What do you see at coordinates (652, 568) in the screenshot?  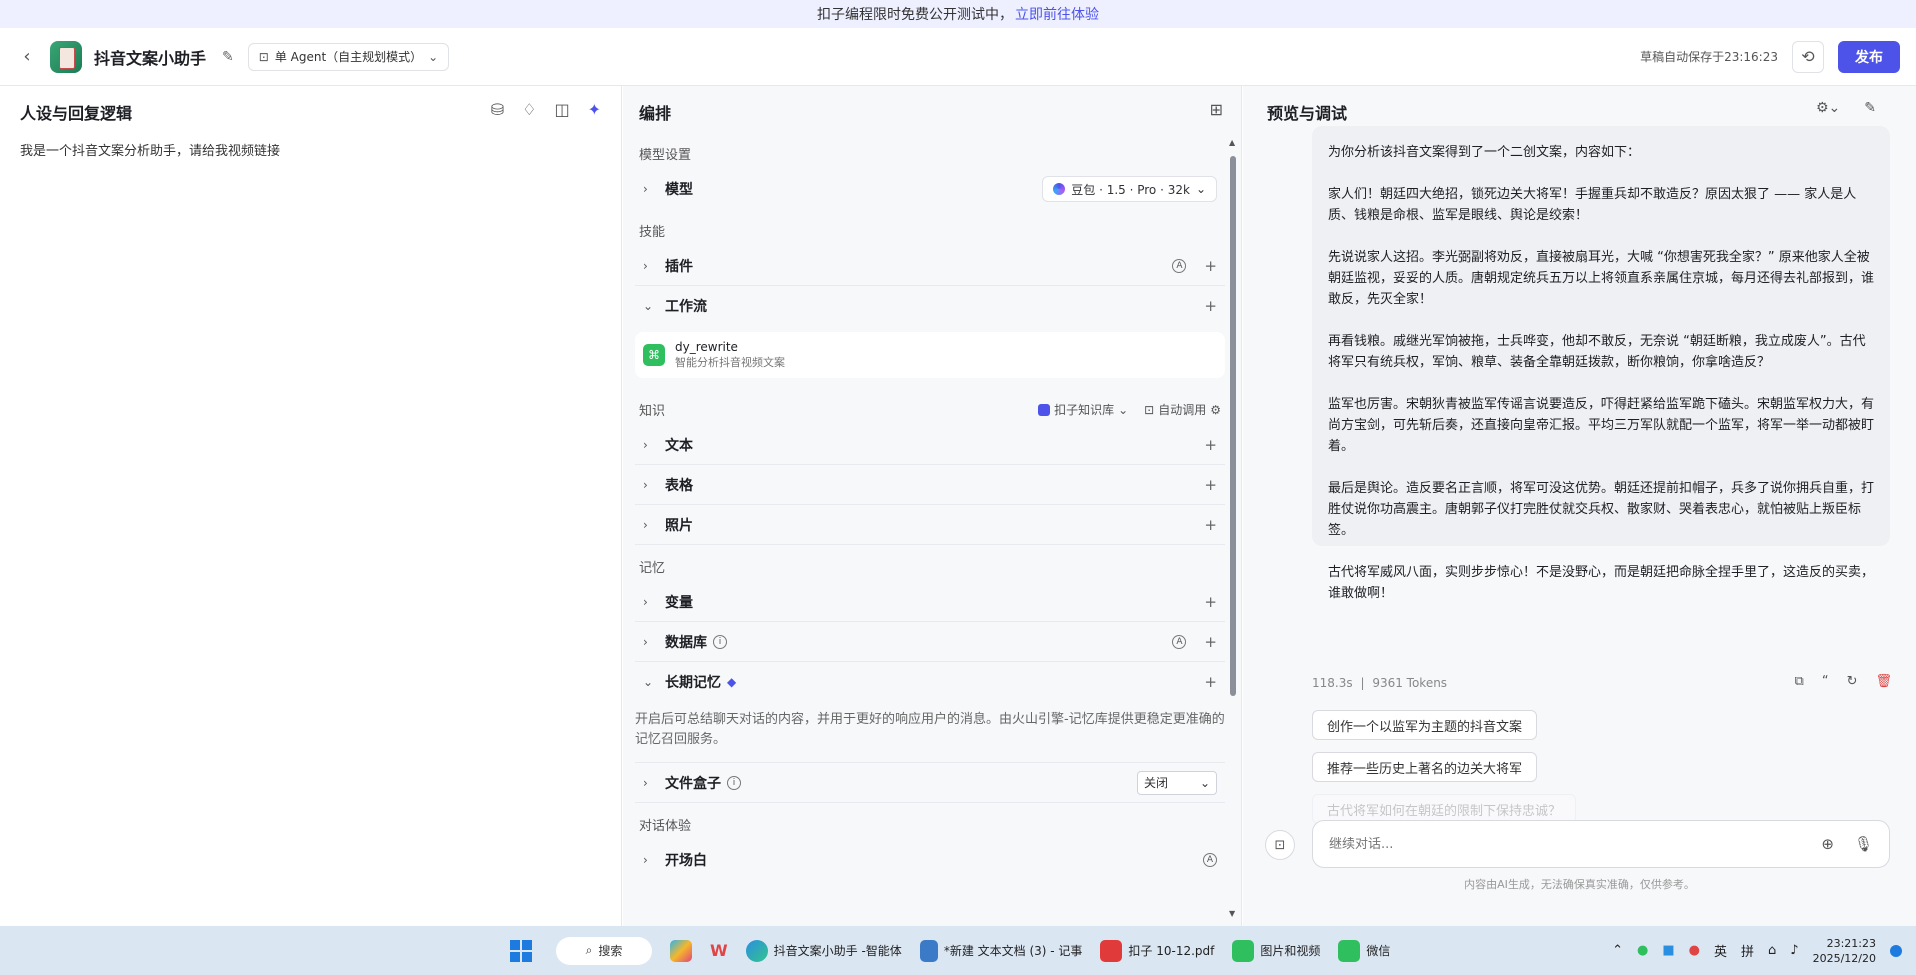 I see `memory-section-label: 记忆` at bounding box center [652, 568].